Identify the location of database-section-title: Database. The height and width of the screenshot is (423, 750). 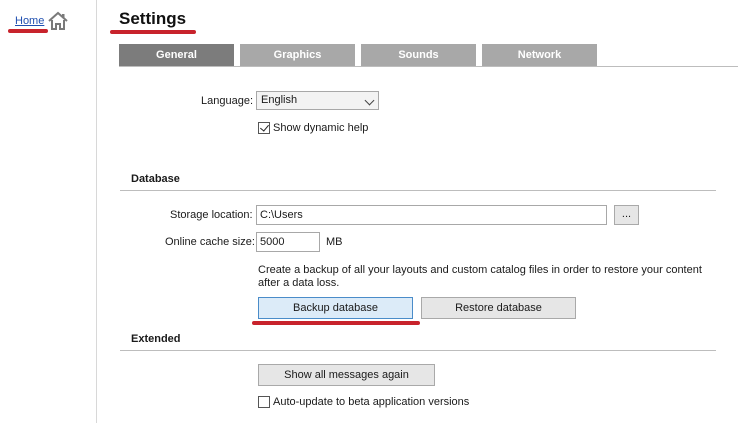
(155, 179).